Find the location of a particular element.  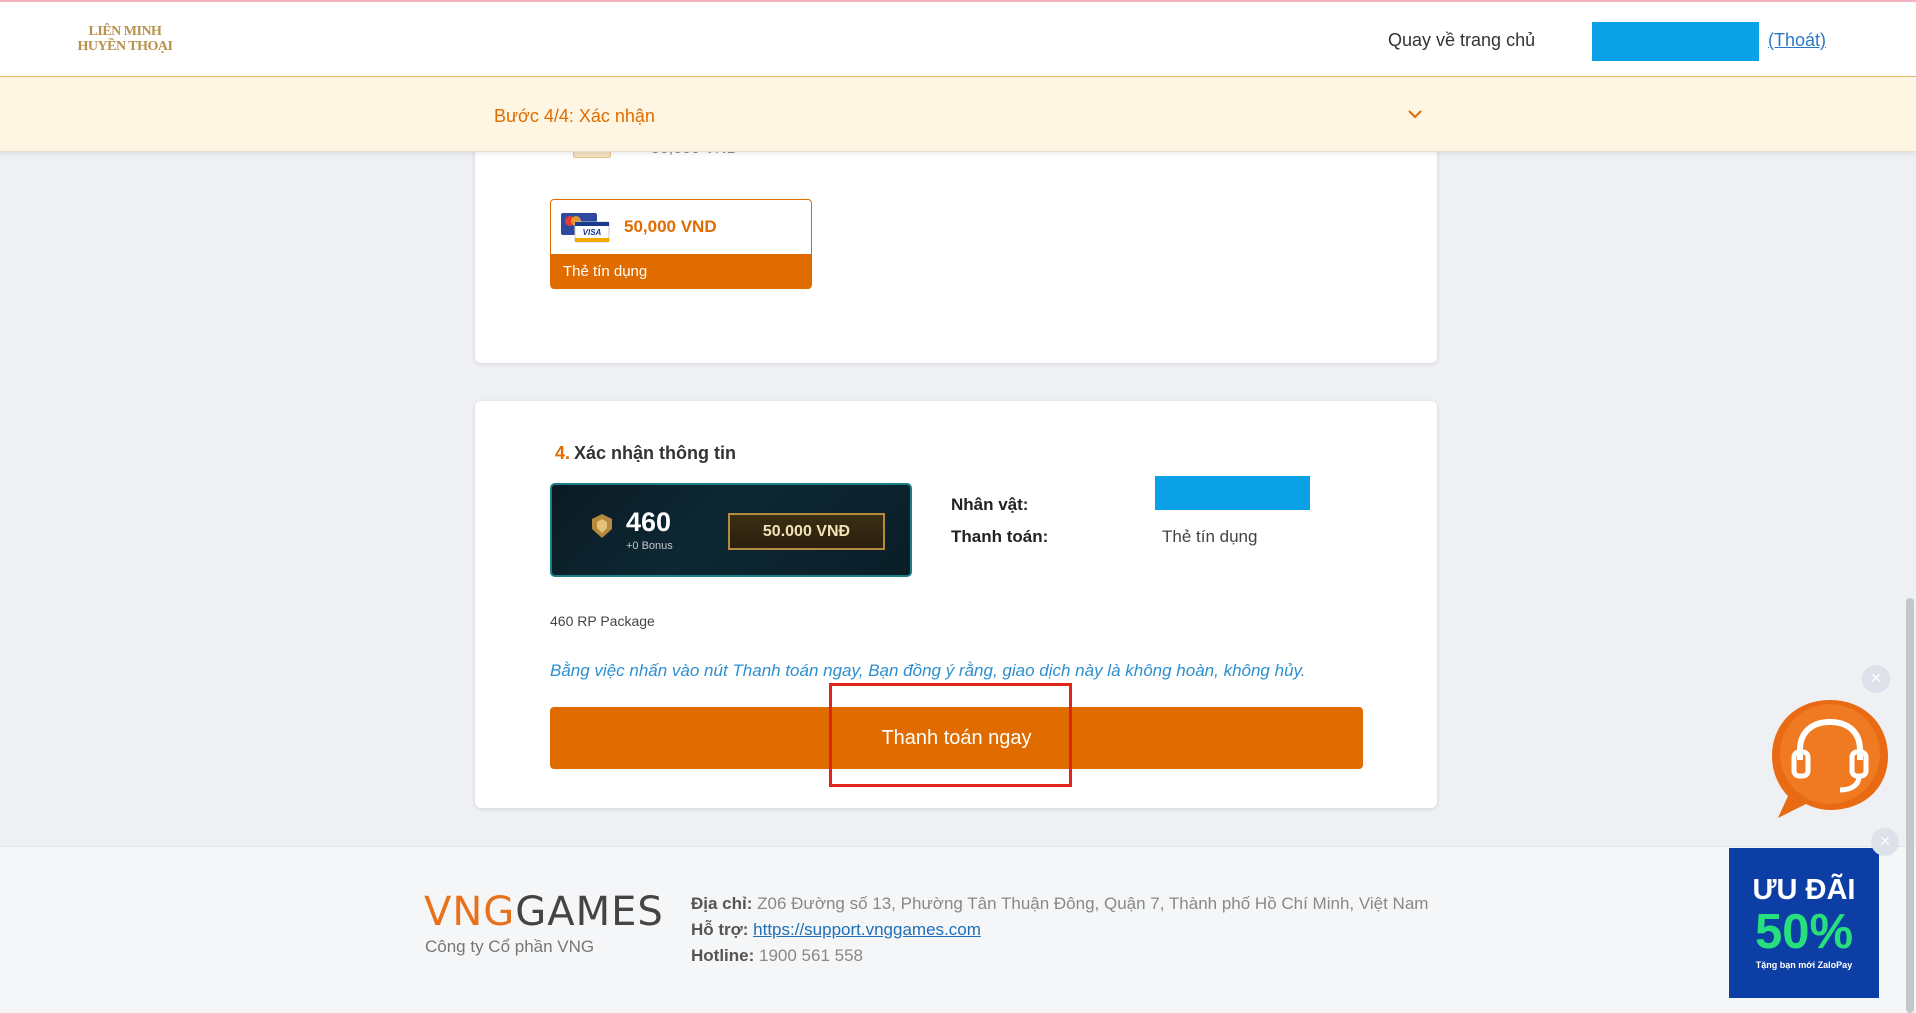

hotline-value: 1900 561 558 is located at coordinates (811, 955).